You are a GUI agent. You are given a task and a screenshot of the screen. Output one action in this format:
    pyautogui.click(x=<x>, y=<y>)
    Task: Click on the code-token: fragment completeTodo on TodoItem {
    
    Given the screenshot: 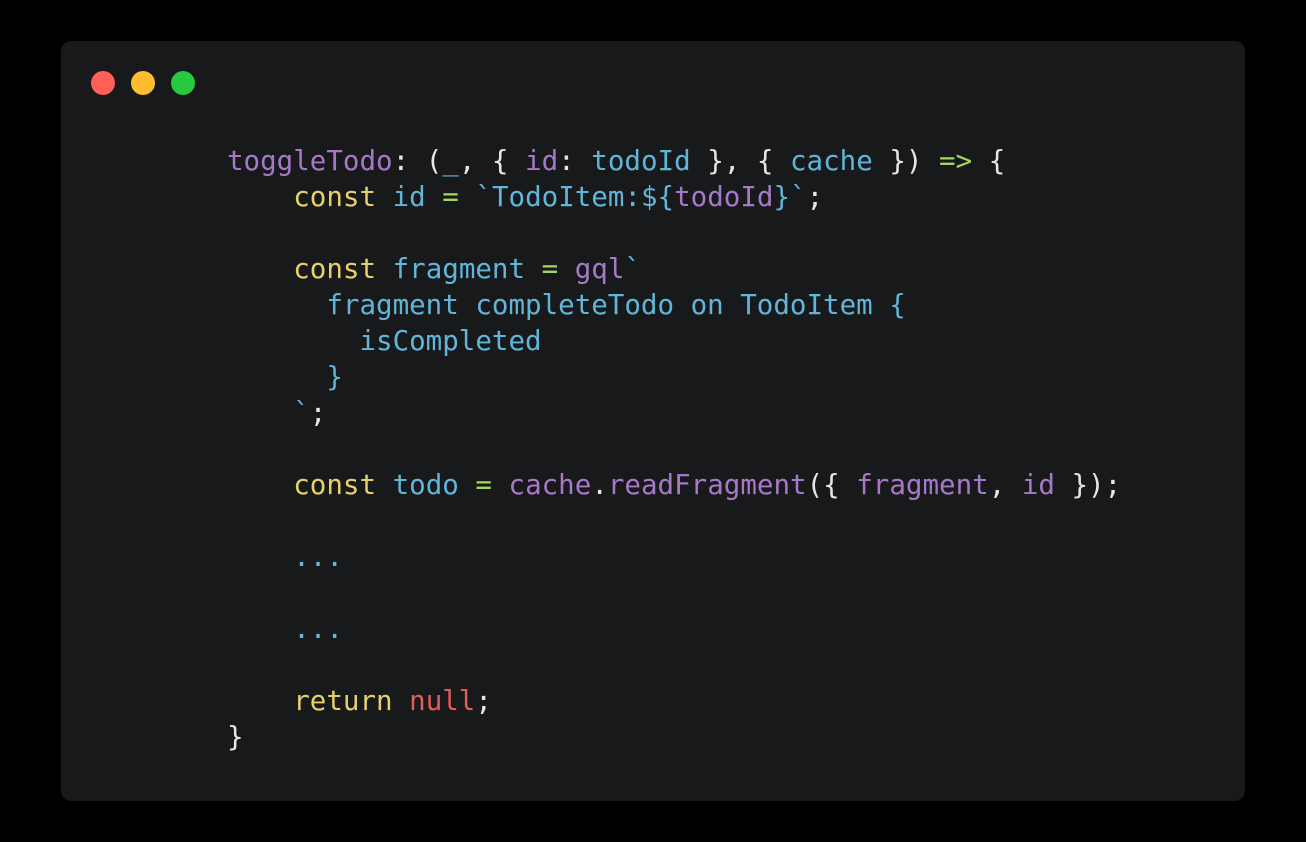 What is the action you would take?
    pyautogui.click(x=616, y=305)
    